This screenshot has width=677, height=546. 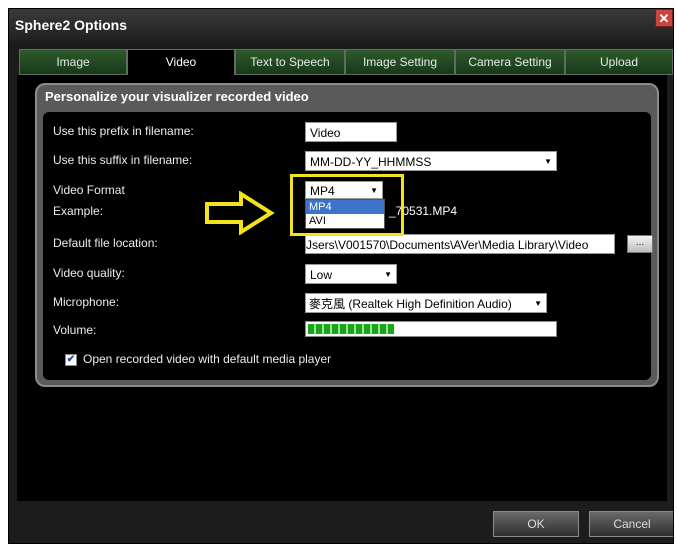 What do you see at coordinates (619, 62) in the screenshot?
I see `tab-upload: Upload` at bounding box center [619, 62].